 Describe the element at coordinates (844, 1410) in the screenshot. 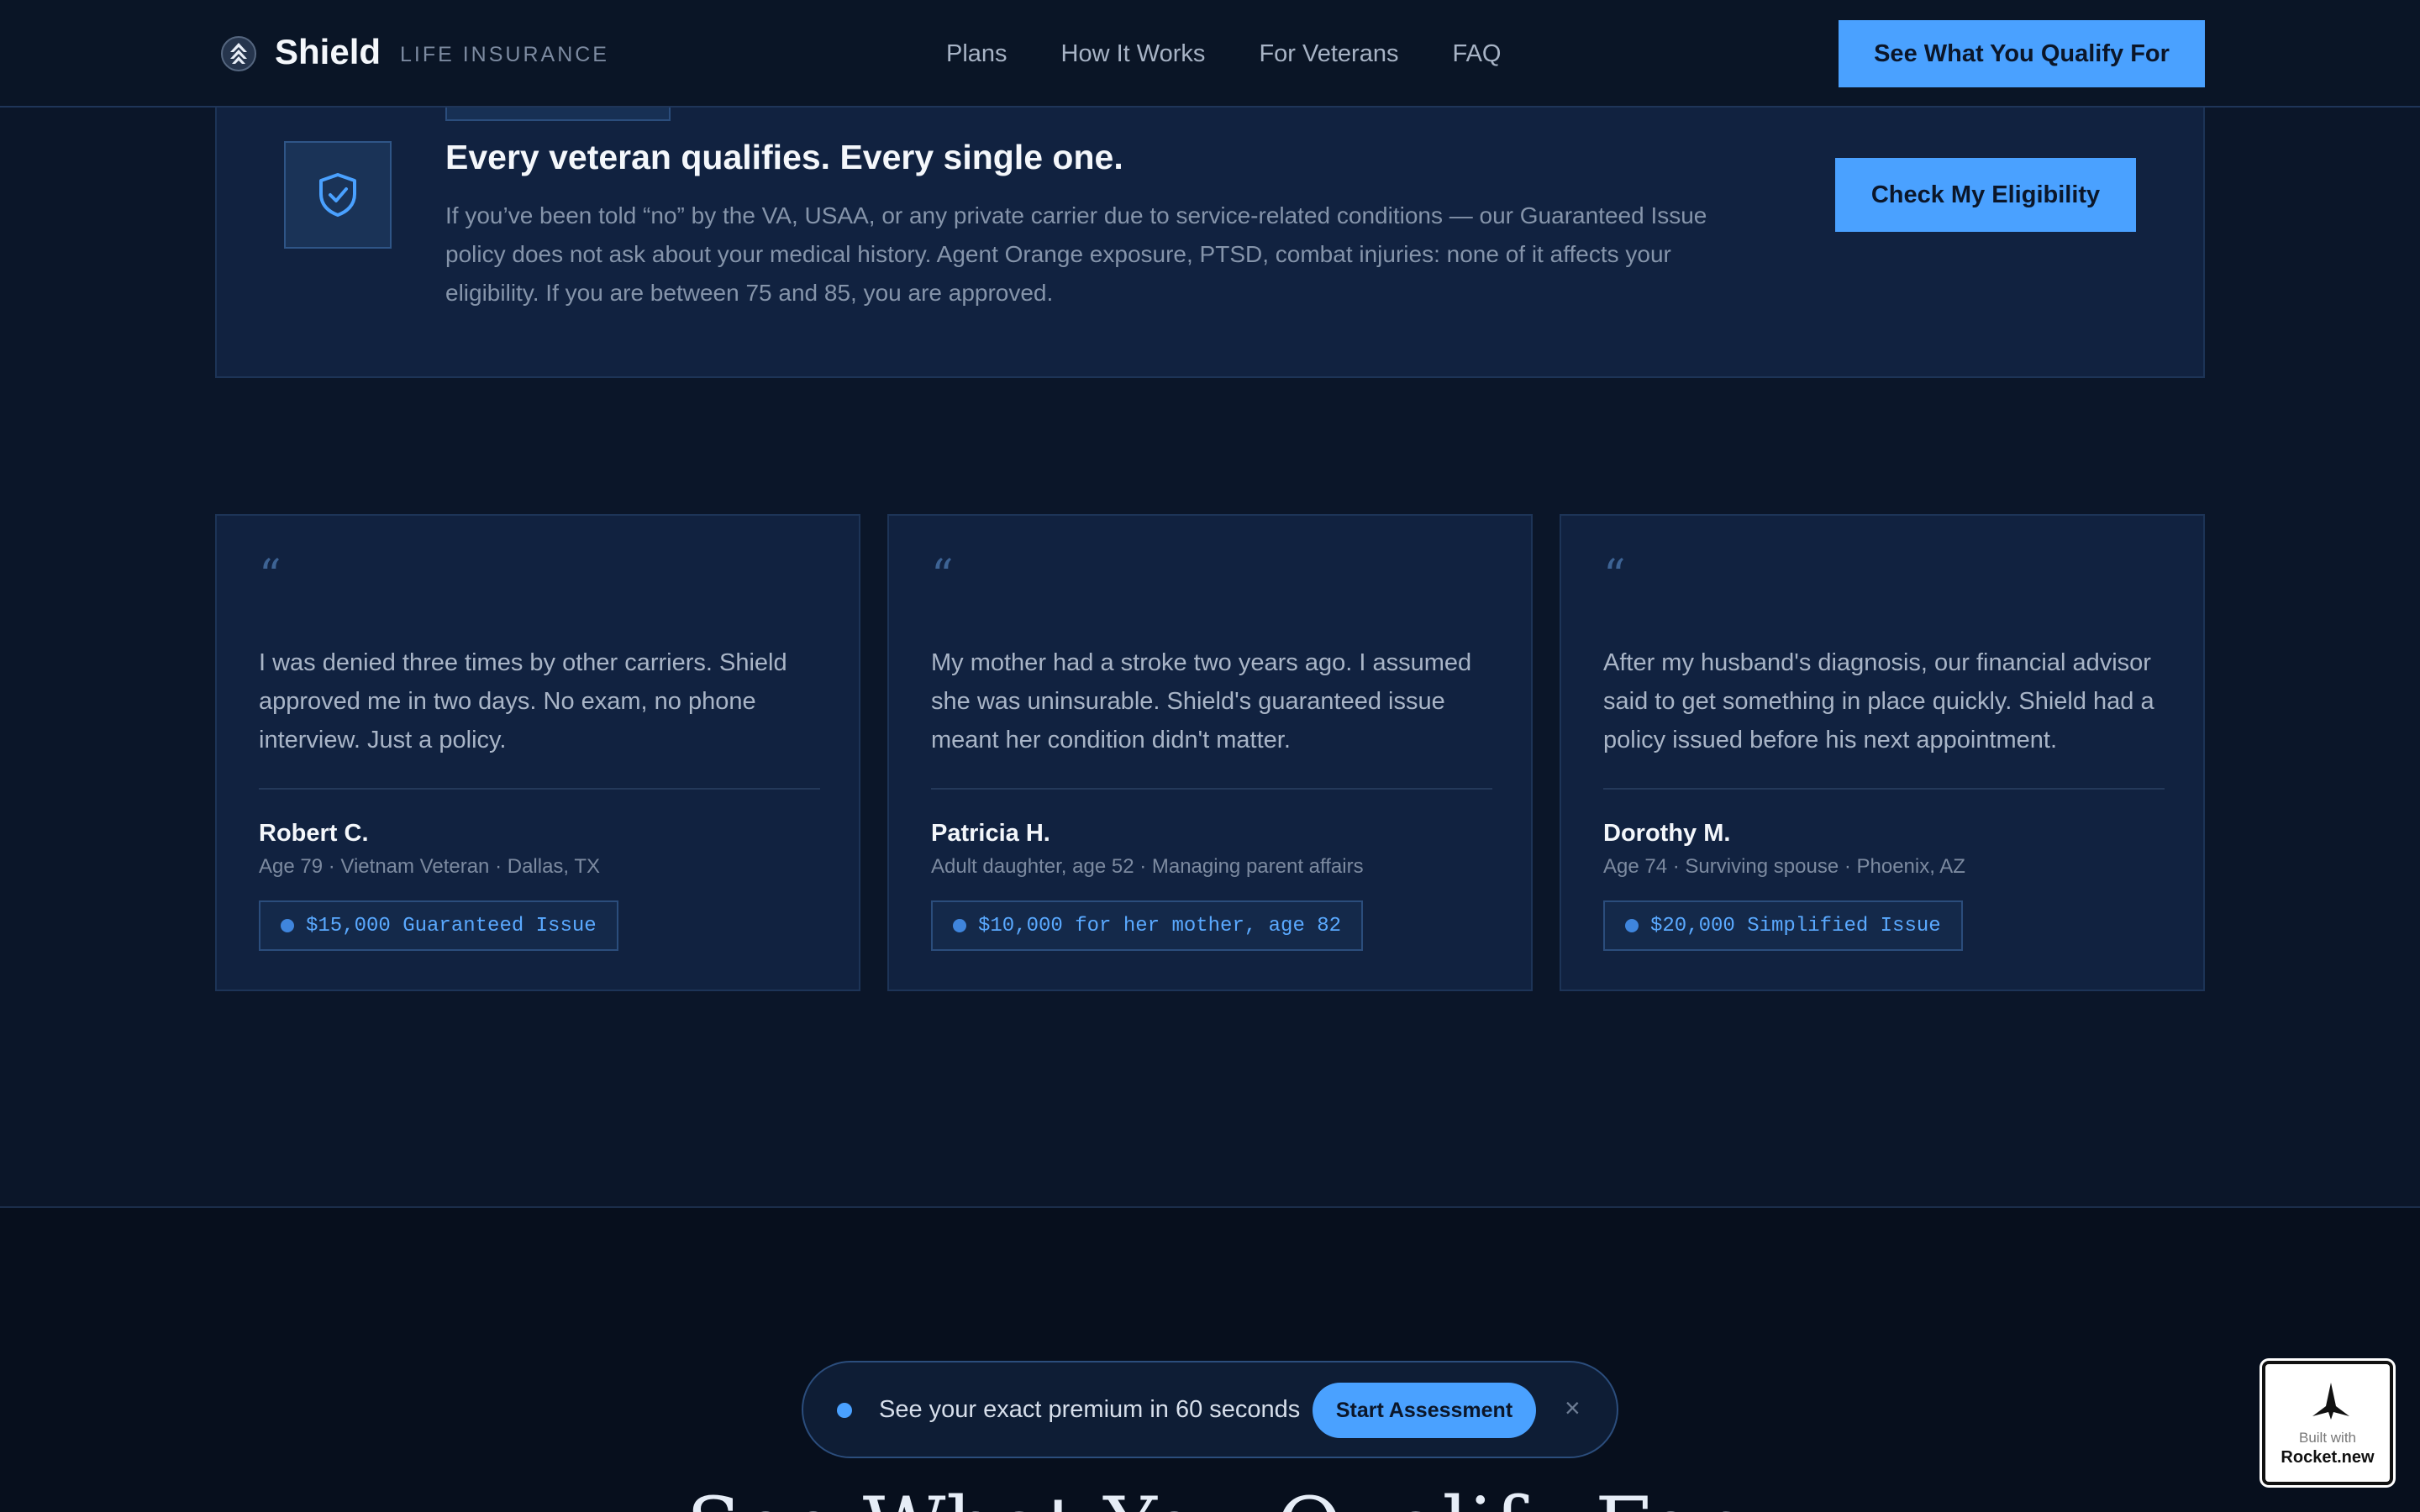

I see `status-dot-icon` at that location.